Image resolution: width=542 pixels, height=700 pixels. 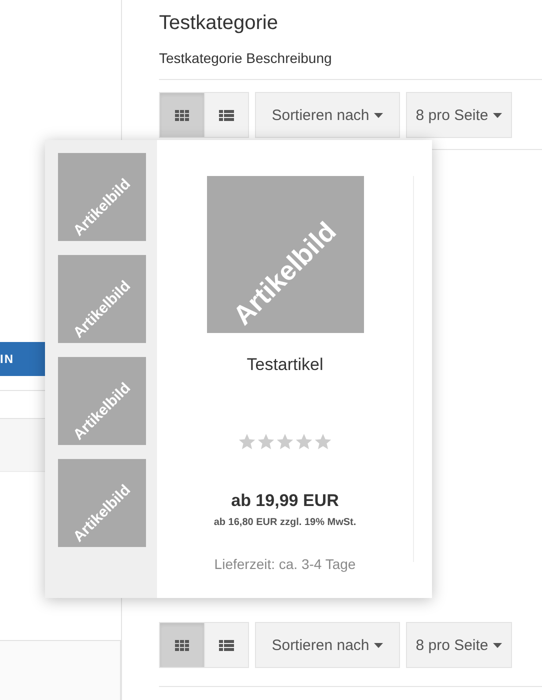 What do you see at coordinates (219, 23) in the screenshot?
I see `category-title: Testkategorie` at bounding box center [219, 23].